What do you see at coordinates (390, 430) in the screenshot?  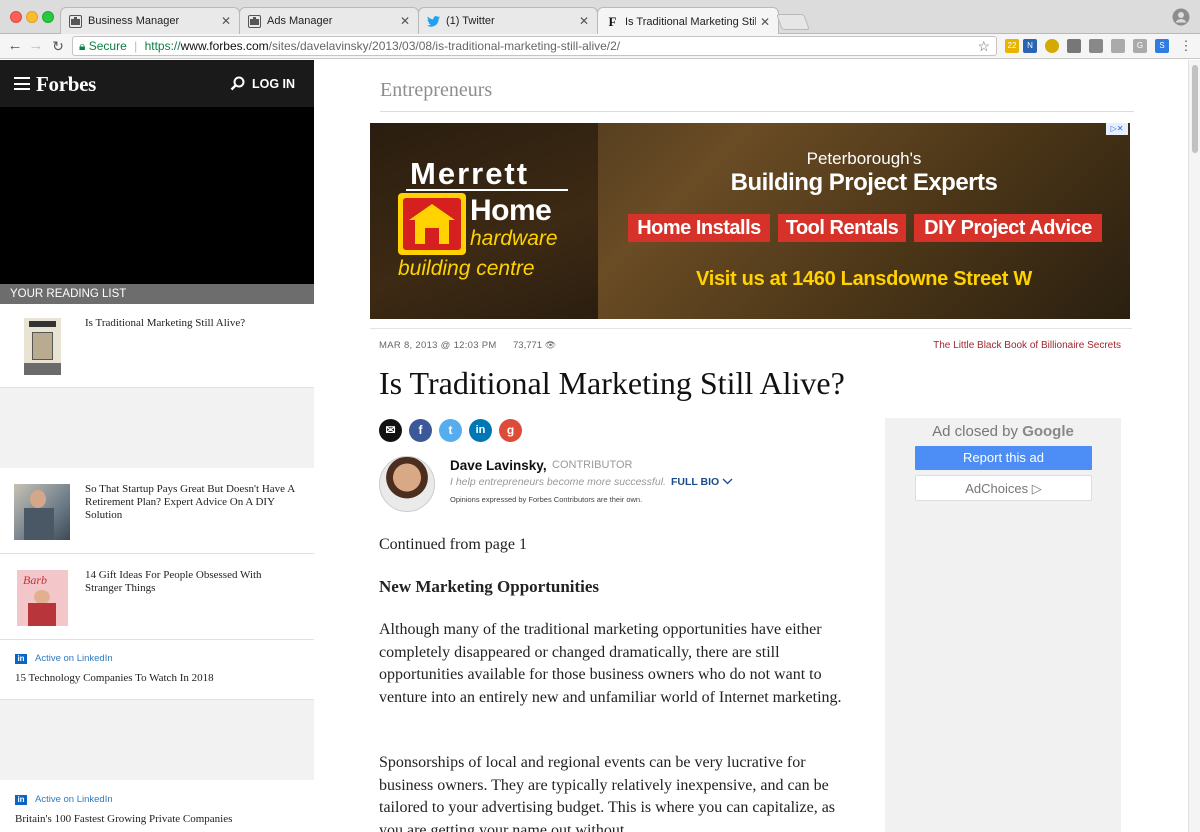 I see `email-share-icon: ✉` at bounding box center [390, 430].